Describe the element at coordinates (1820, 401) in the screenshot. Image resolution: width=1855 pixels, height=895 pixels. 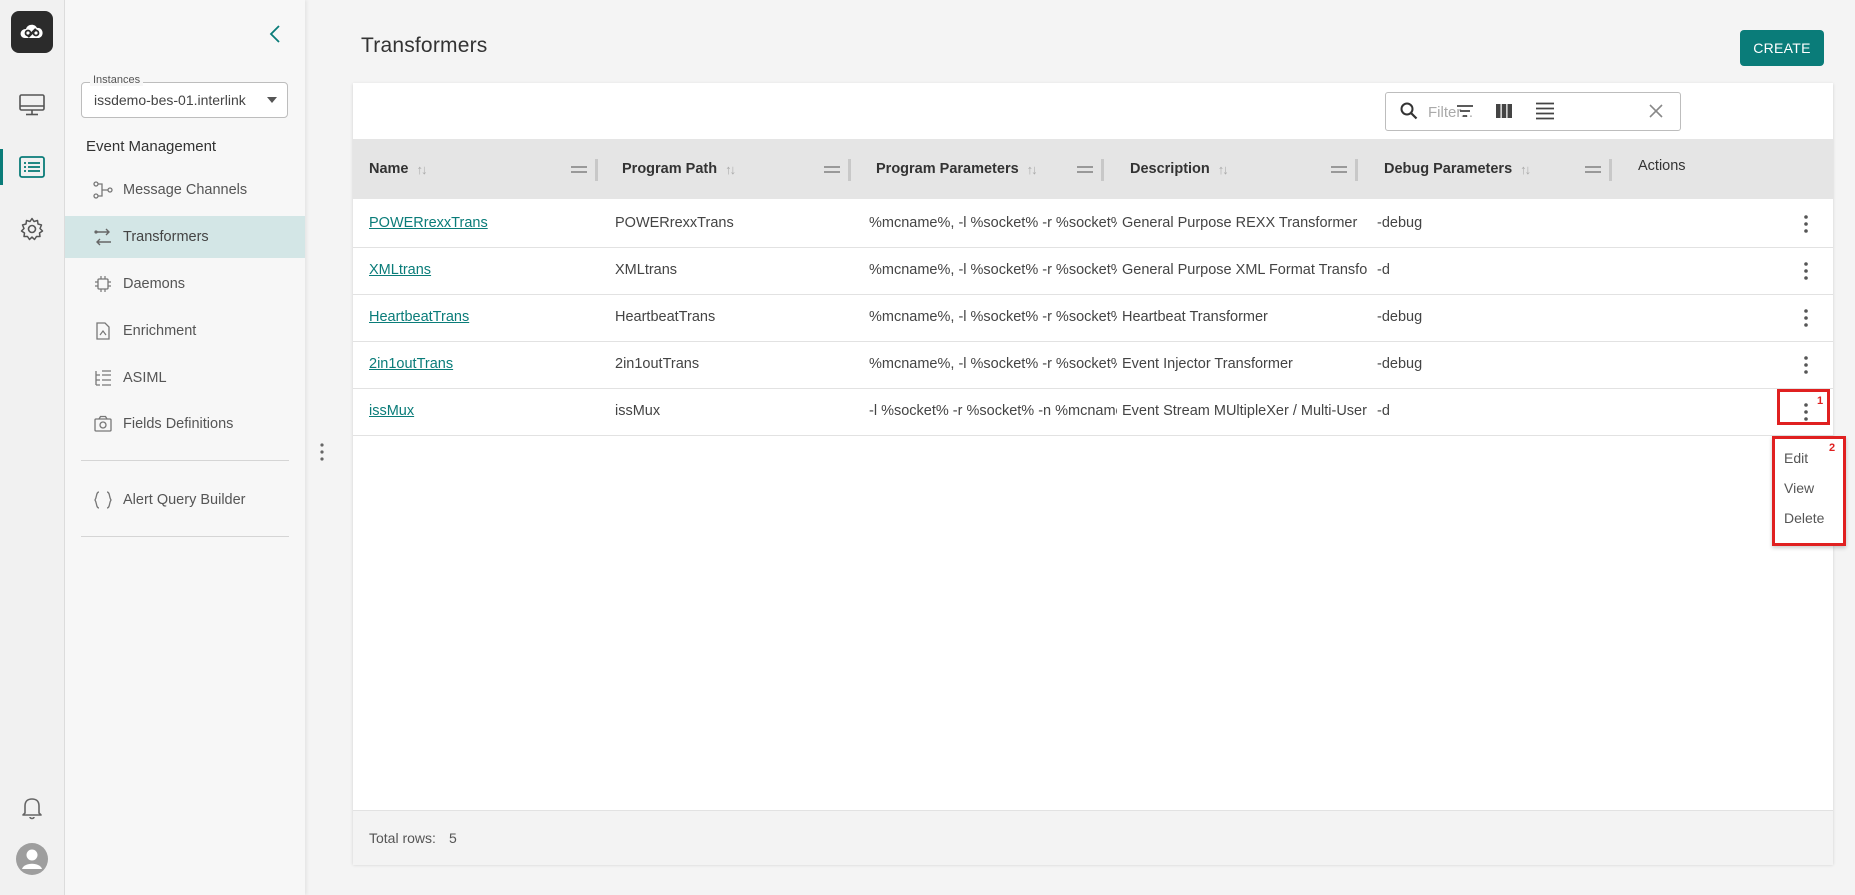
I see `annotation-marker-1: 1` at that location.